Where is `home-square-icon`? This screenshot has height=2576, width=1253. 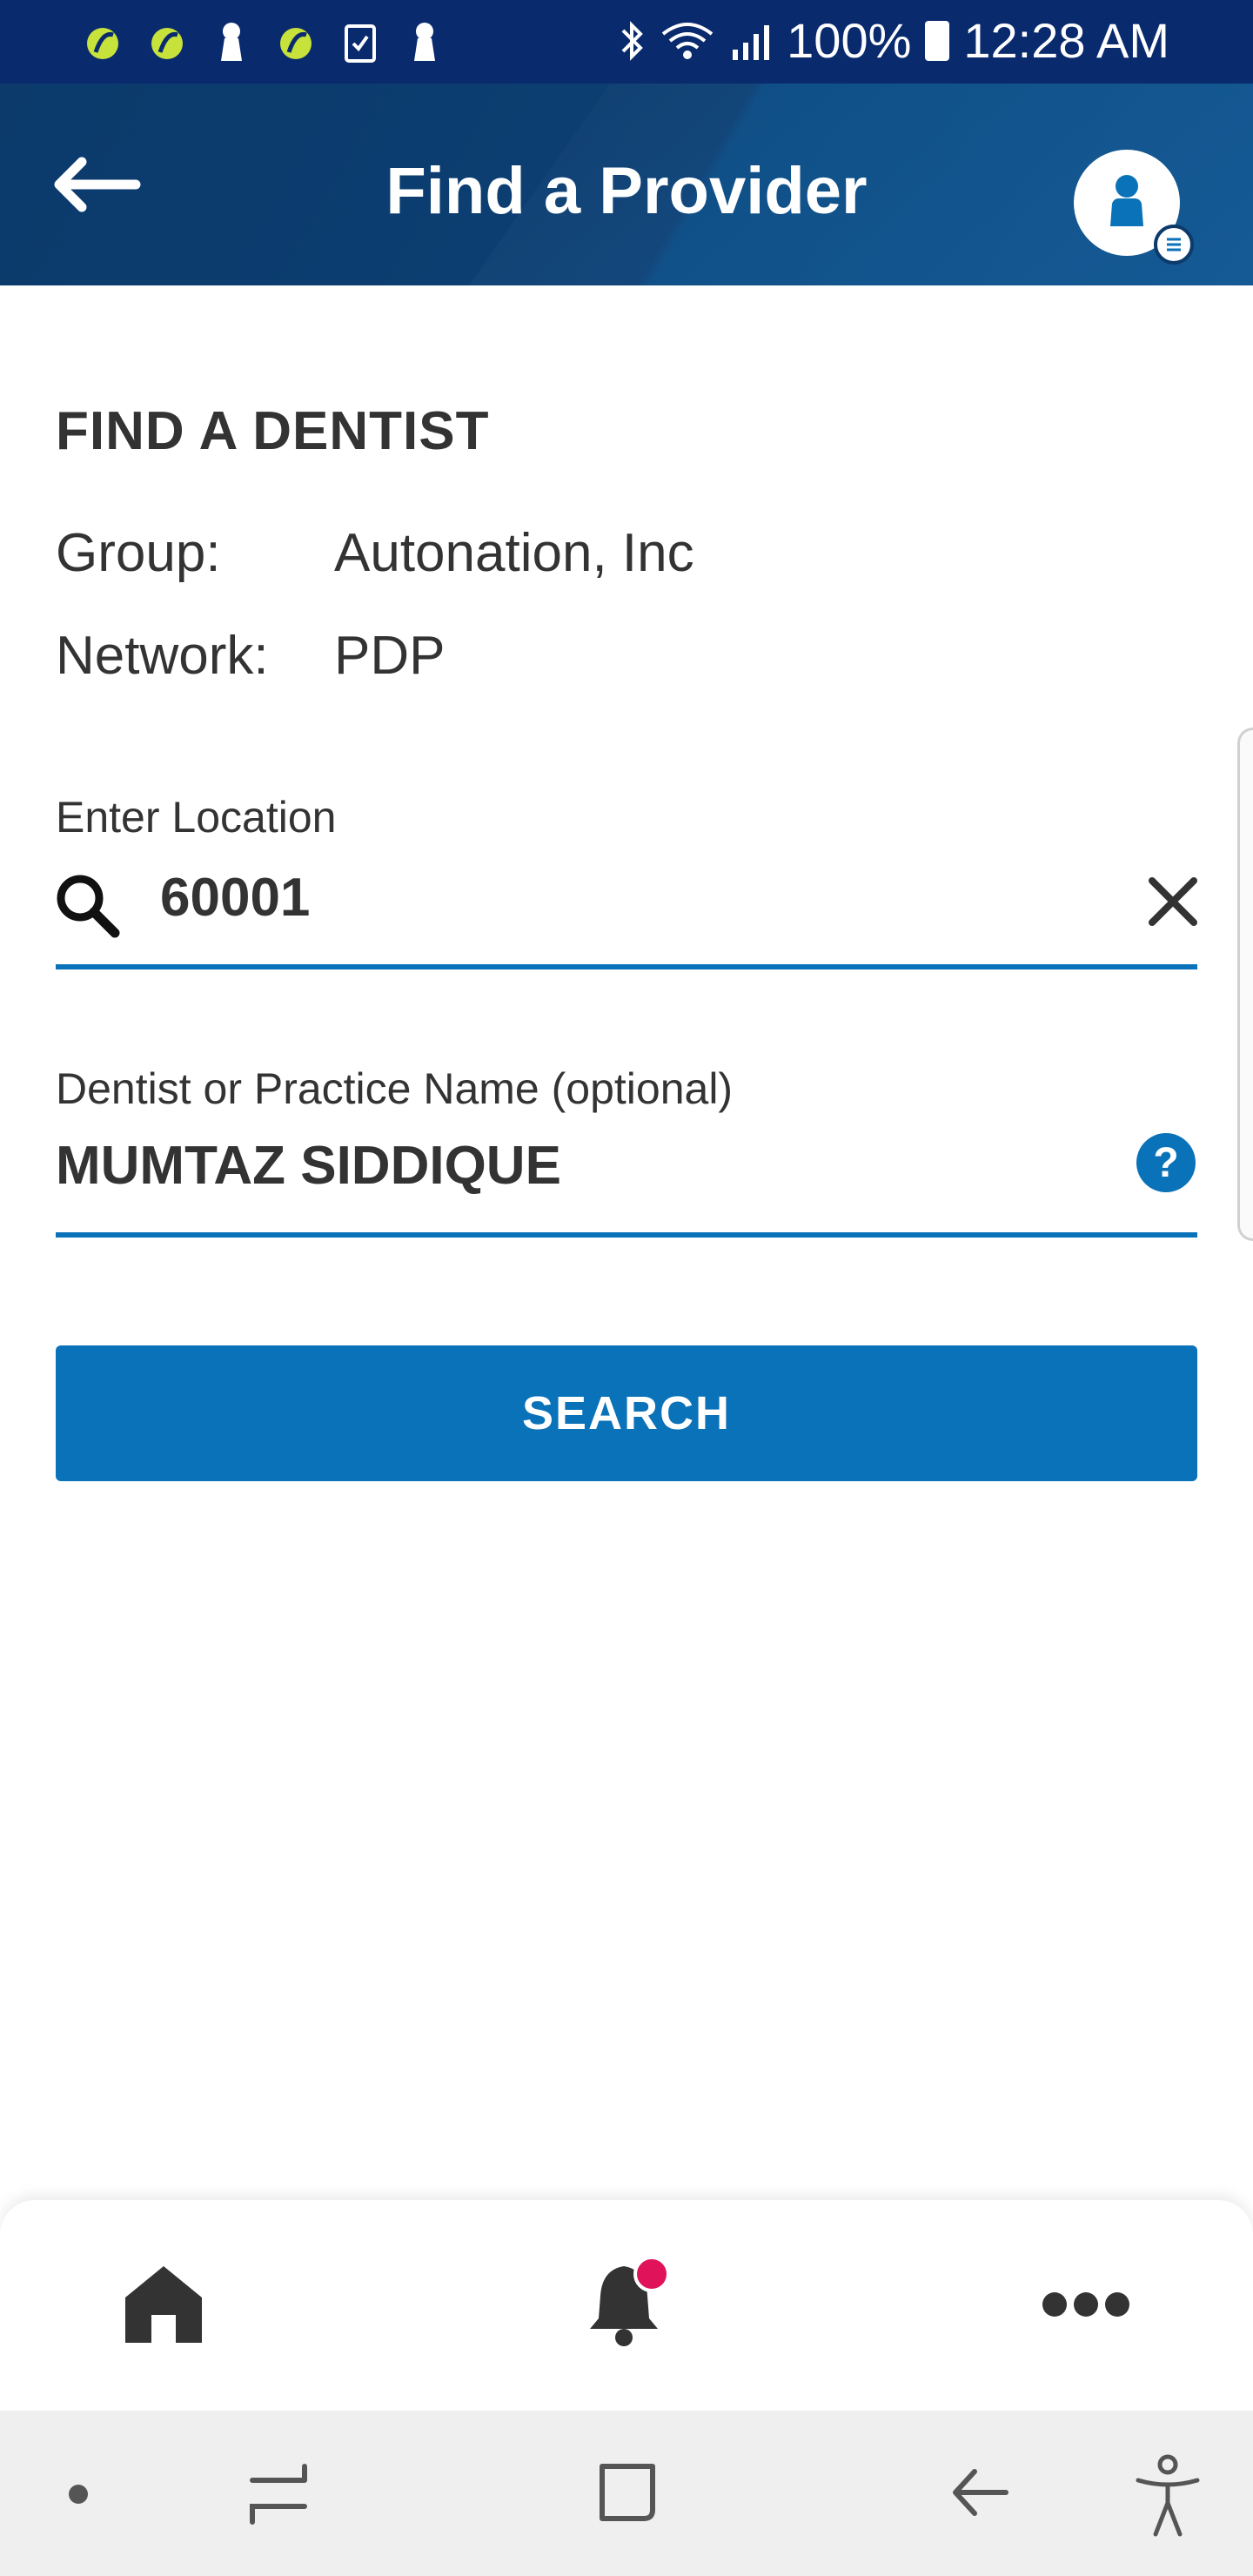
home-square-icon is located at coordinates (627, 2492).